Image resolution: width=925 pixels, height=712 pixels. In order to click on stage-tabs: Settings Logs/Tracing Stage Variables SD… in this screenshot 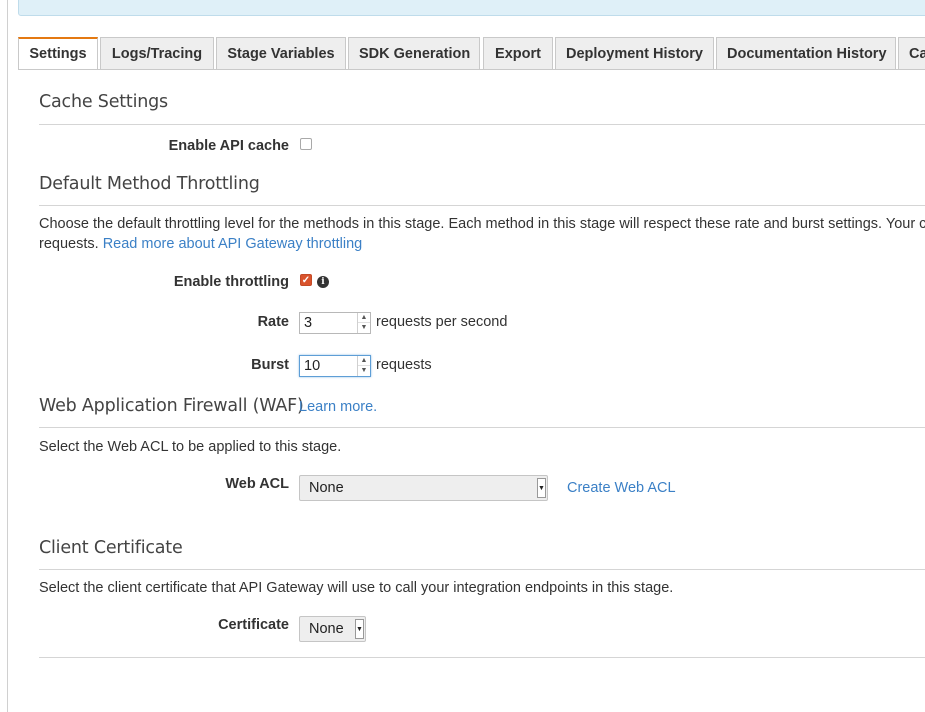, I will do `click(471, 53)`.